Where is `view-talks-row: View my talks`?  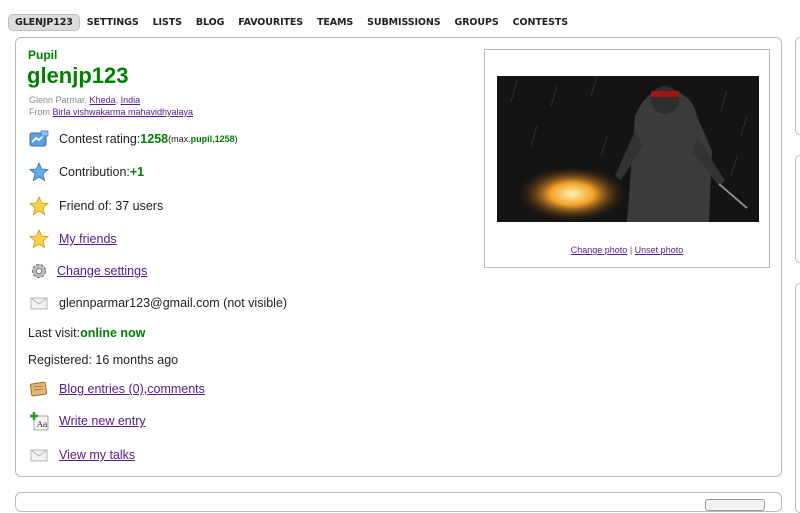 view-talks-row: View my talks is located at coordinates (81, 455).